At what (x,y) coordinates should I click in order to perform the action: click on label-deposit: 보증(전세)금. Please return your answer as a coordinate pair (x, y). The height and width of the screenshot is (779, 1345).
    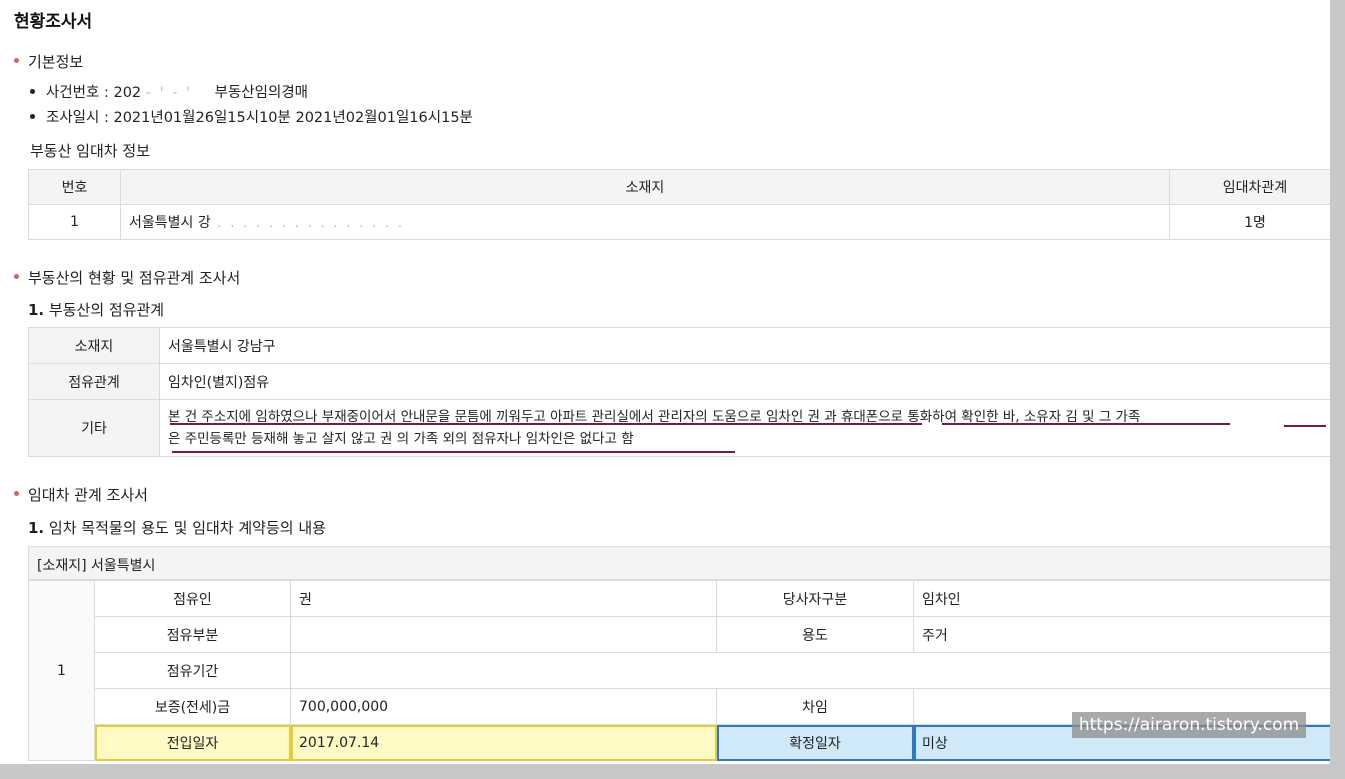
    Looking at the image, I should click on (192, 706).